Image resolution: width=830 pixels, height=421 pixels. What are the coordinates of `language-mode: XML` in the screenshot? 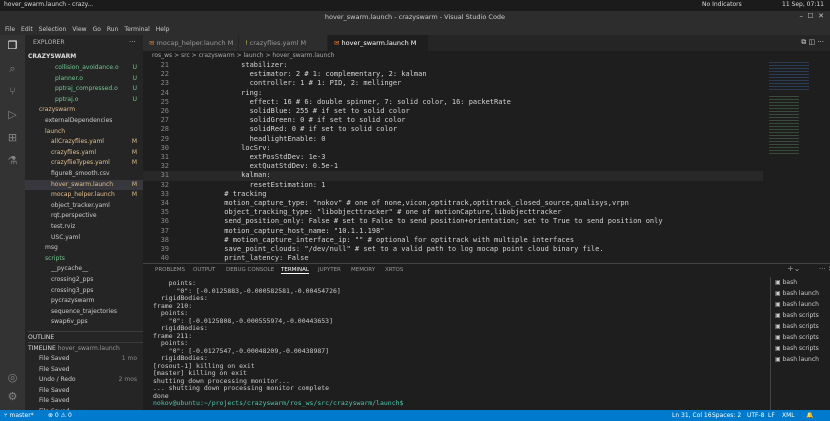 It's located at (788, 415).